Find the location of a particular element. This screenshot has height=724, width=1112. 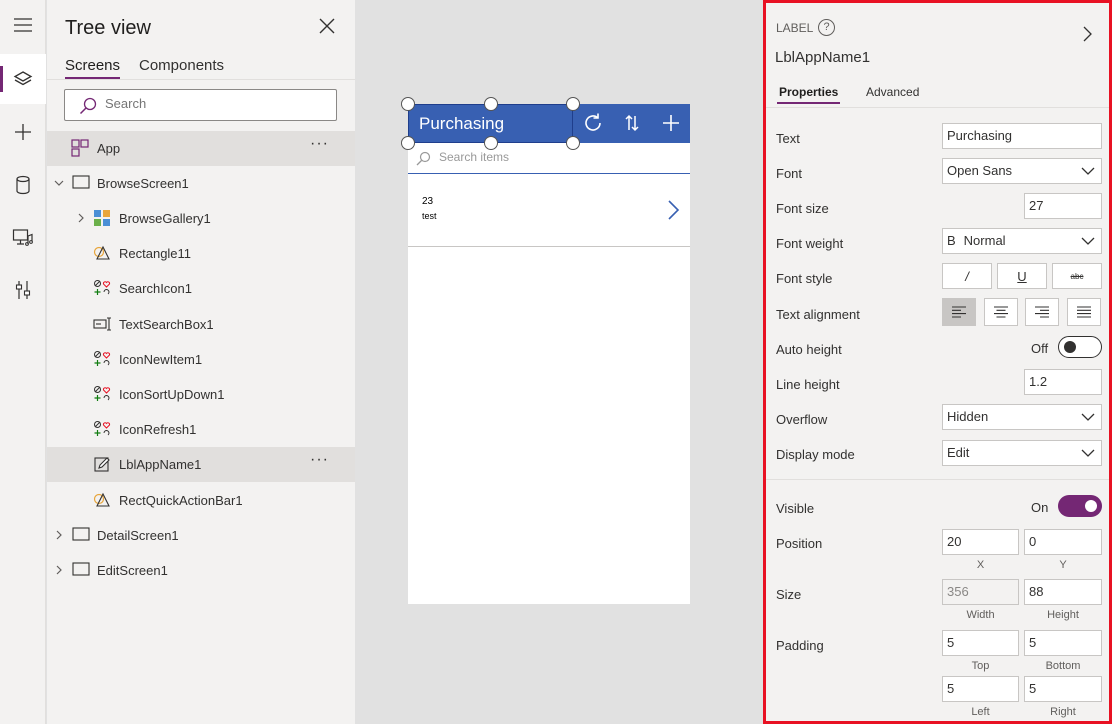

sort-up-down-icon is located at coordinates (632, 123).